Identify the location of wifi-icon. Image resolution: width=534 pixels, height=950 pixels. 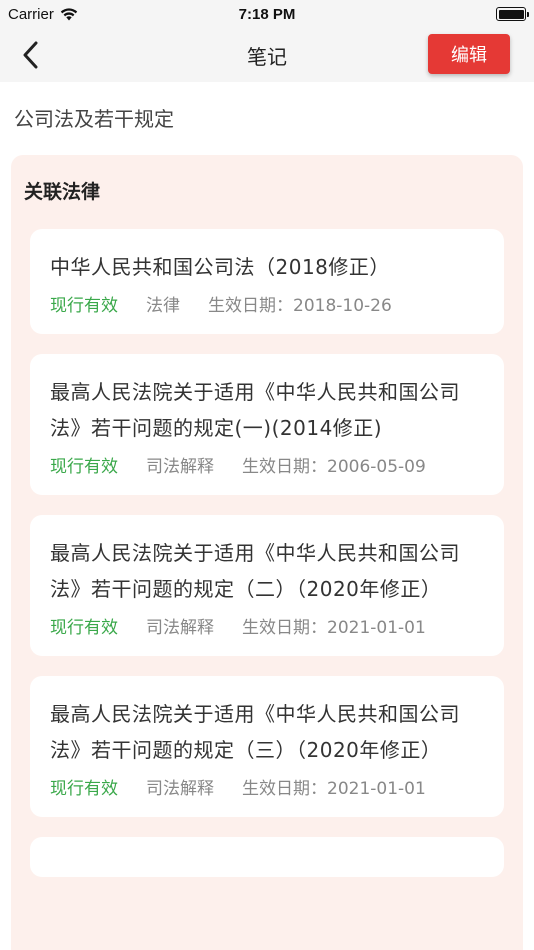
(69, 13).